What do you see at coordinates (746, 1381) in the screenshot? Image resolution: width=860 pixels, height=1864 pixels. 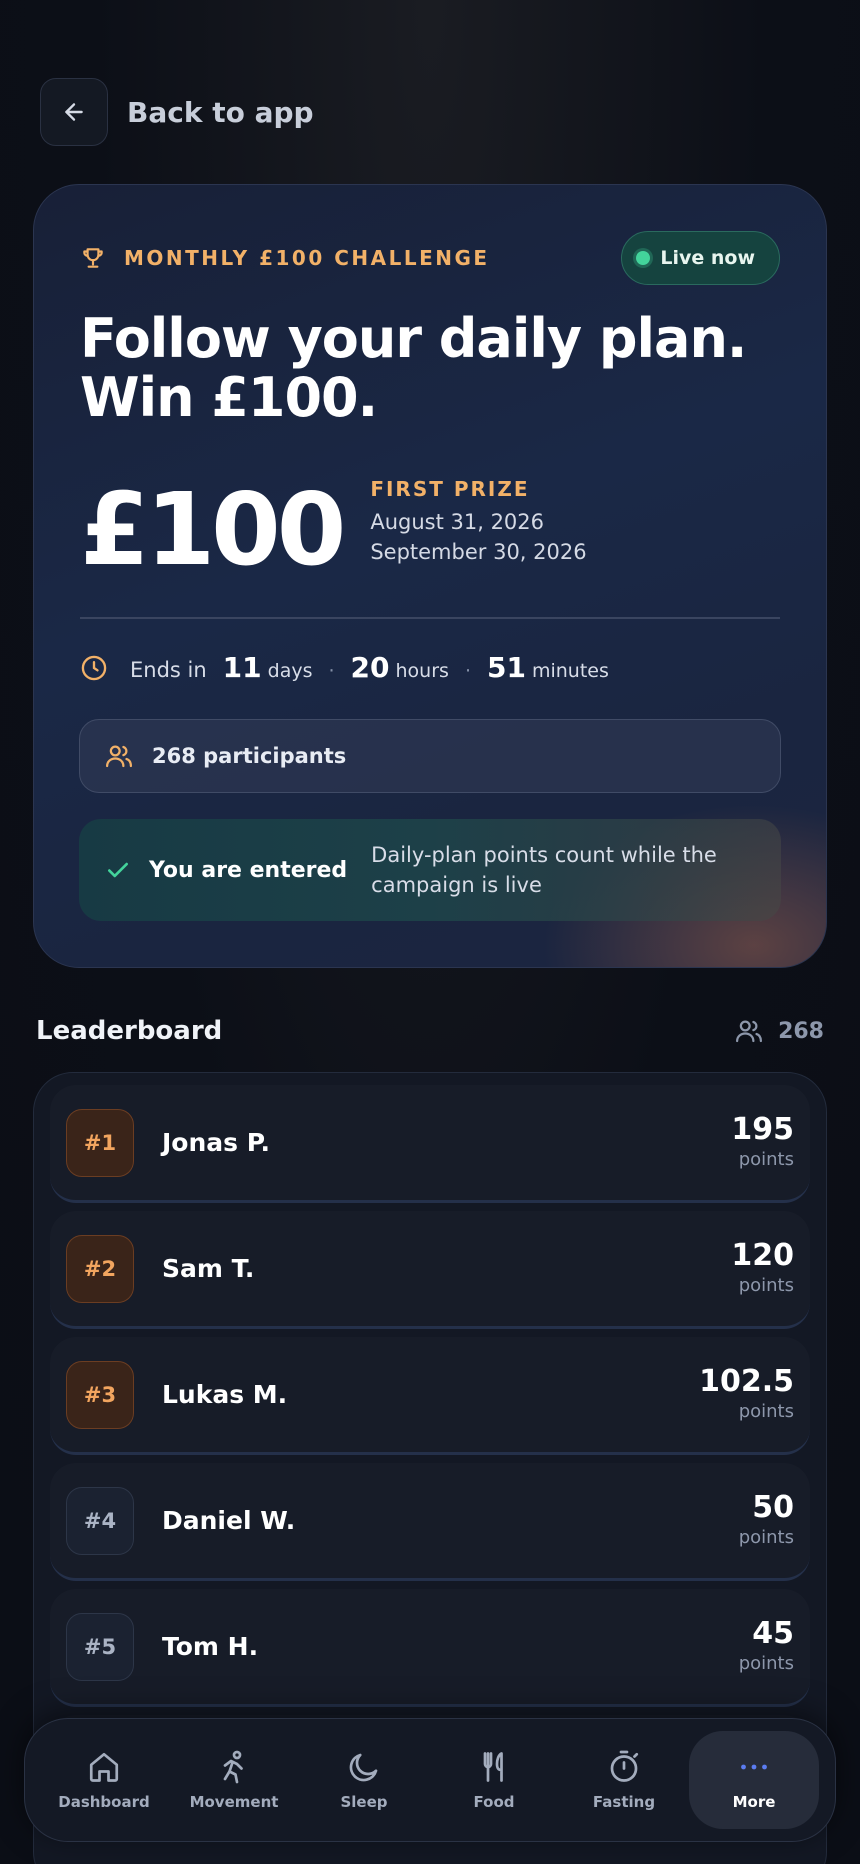 I see `points-value: 102.5` at bounding box center [746, 1381].